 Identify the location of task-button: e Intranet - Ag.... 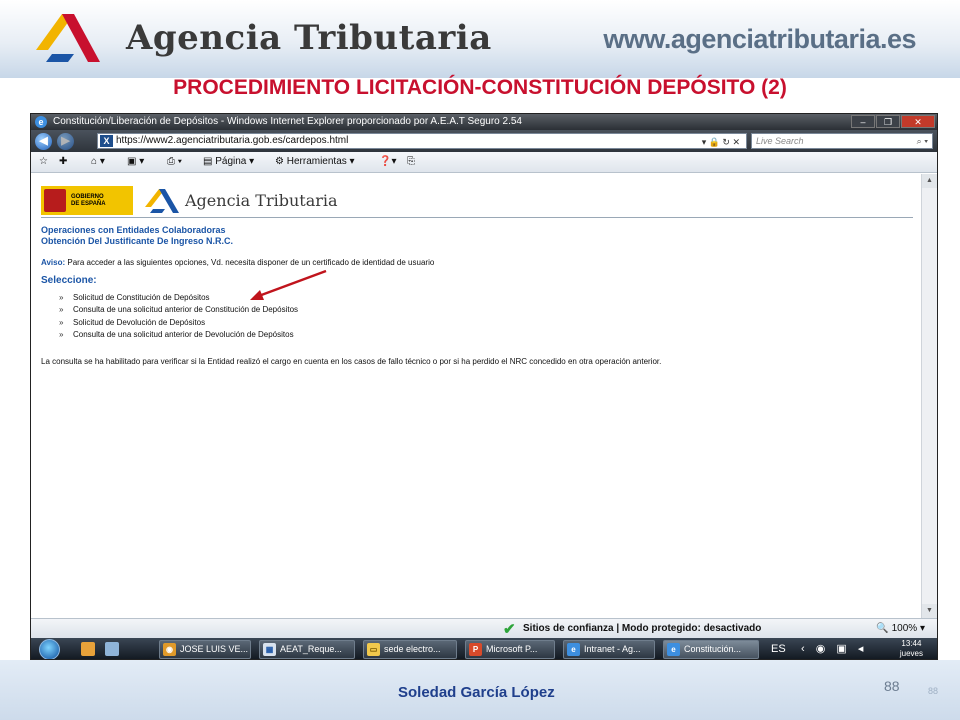
(609, 649).